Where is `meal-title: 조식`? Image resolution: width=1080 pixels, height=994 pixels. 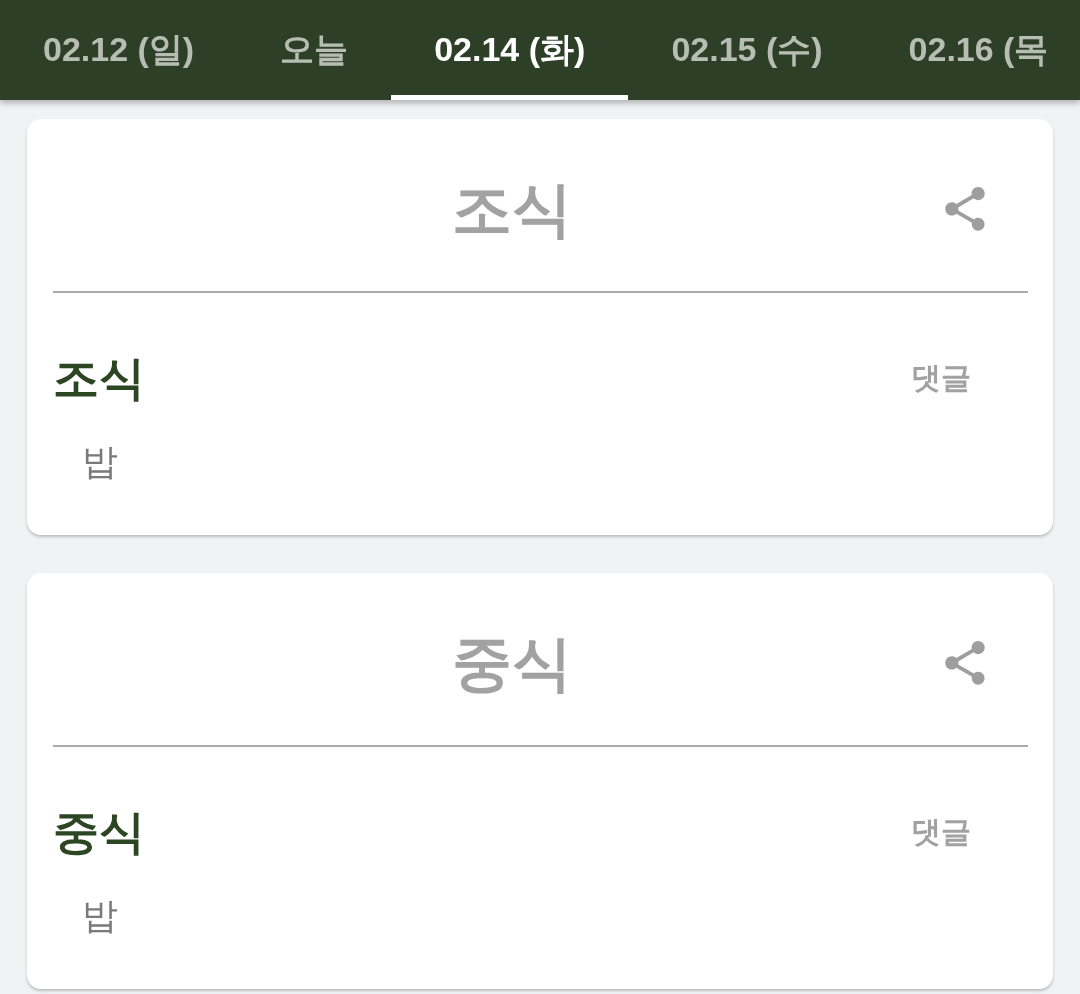 meal-title: 조식 is located at coordinates (512, 210).